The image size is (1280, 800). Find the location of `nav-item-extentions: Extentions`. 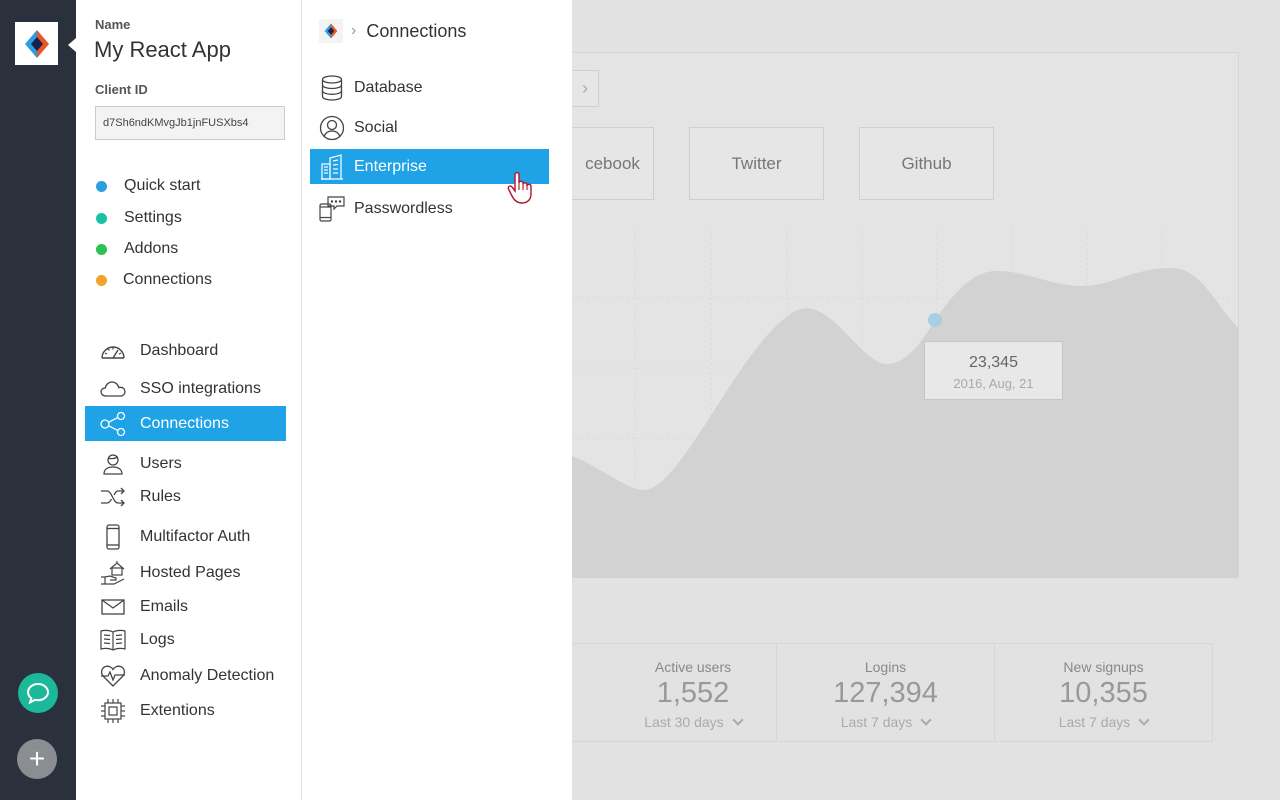

nav-item-extentions: Extentions is located at coordinates (185, 710).